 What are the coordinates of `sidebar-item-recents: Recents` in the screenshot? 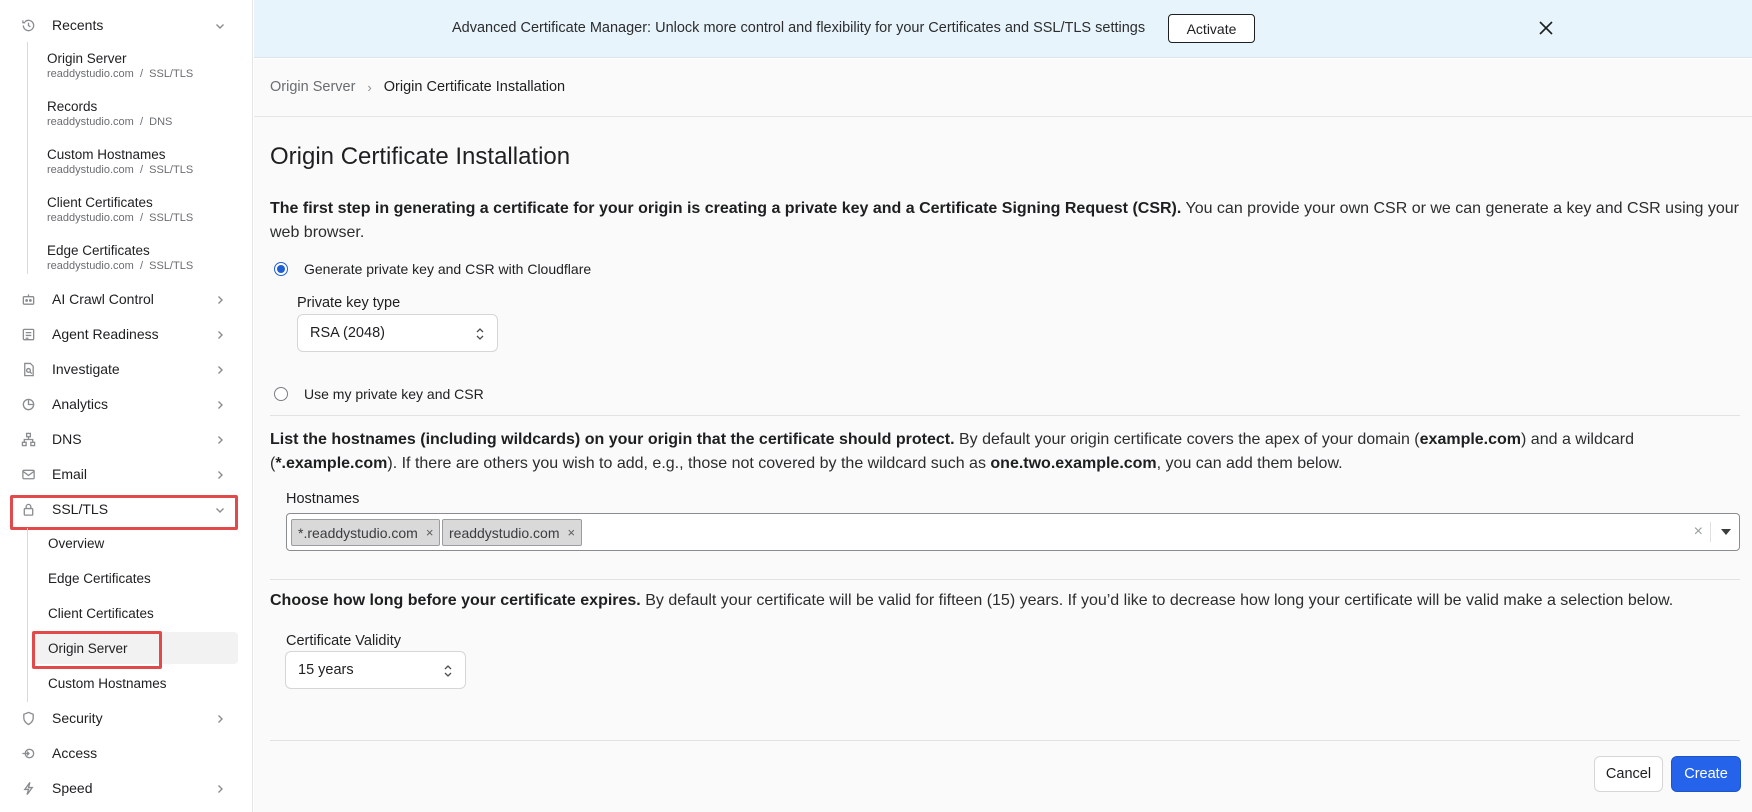 It's located at (125, 25).